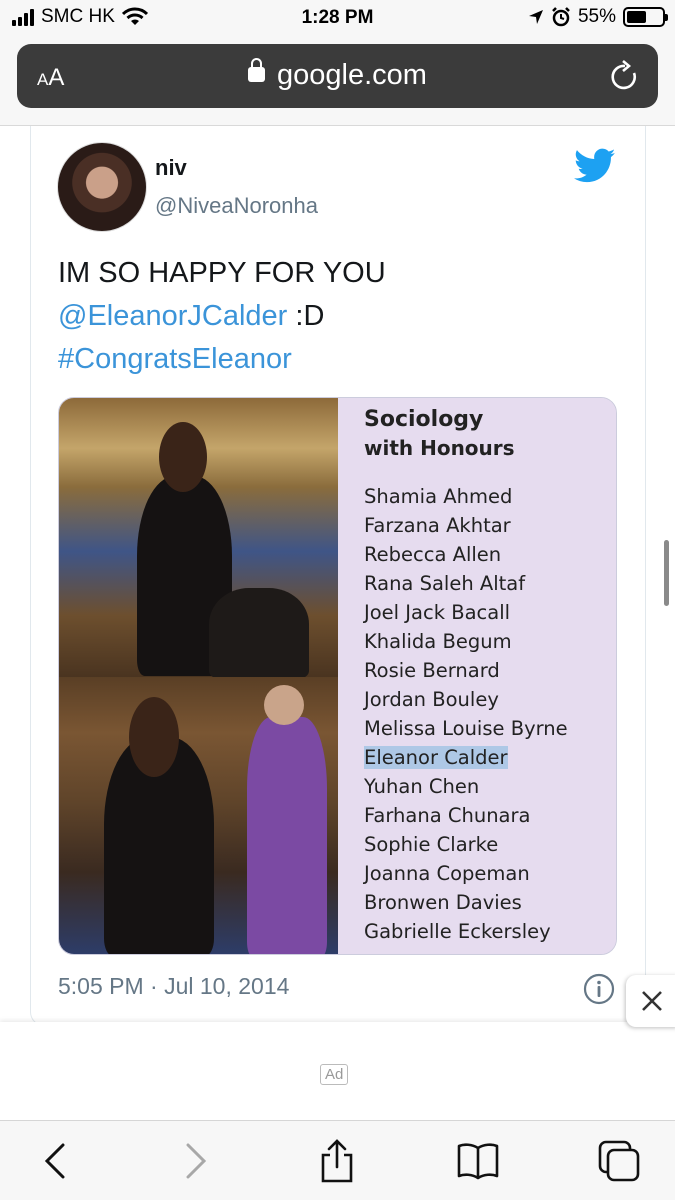 This screenshot has height=1200, width=675. I want to click on share-icon, so click(337, 1161).